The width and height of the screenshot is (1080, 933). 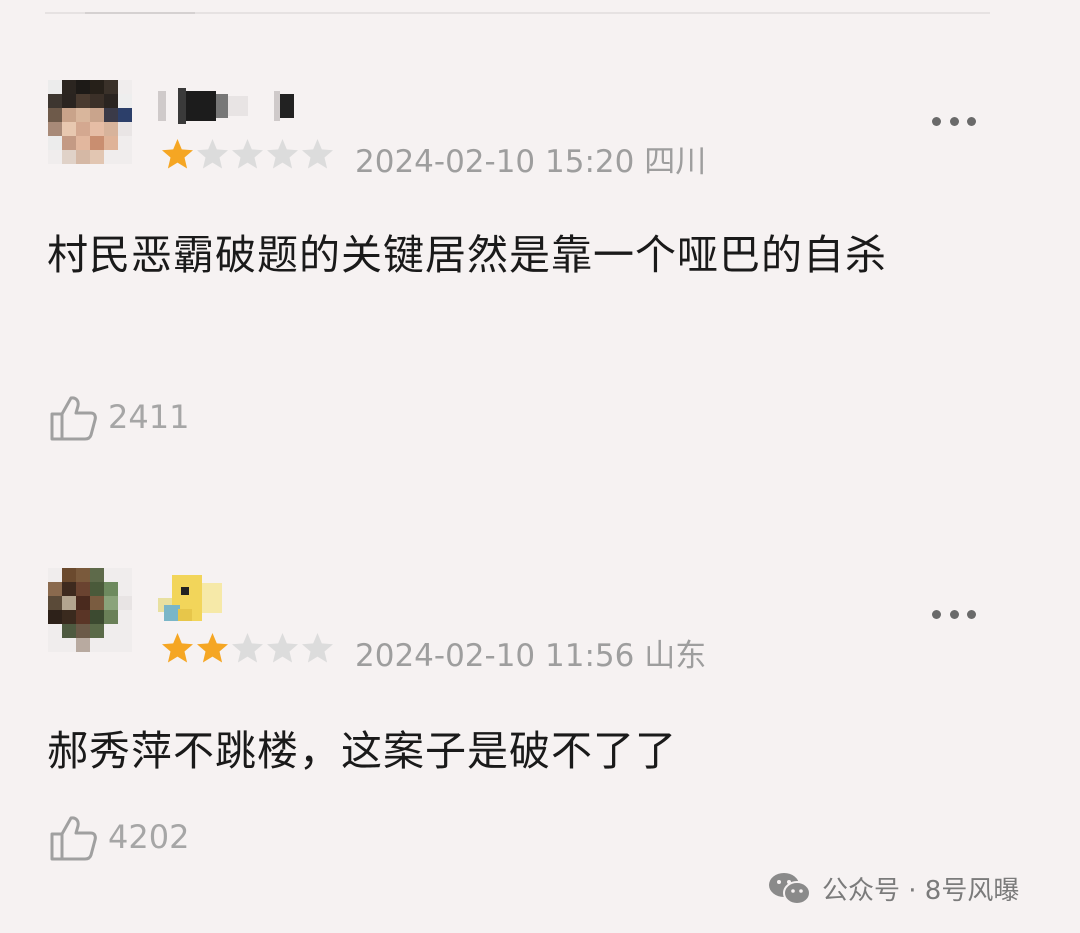 What do you see at coordinates (467, 255) in the screenshot?
I see `comment-text: 村民恶霸破题的关键居然是靠一个哑巴的自杀` at bounding box center [467, 255].